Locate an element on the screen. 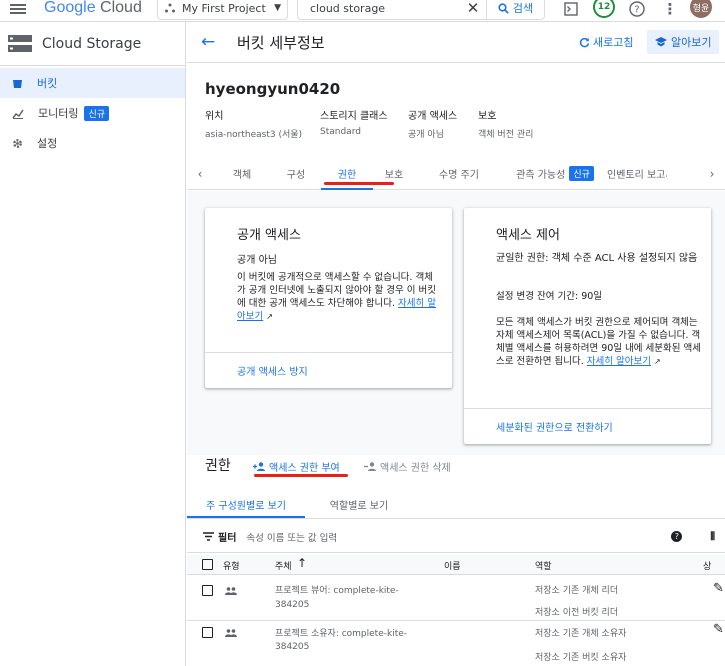 This screenshot has width=725, height=666. clear-icon: ✕ is located at coordinates (473, 8).